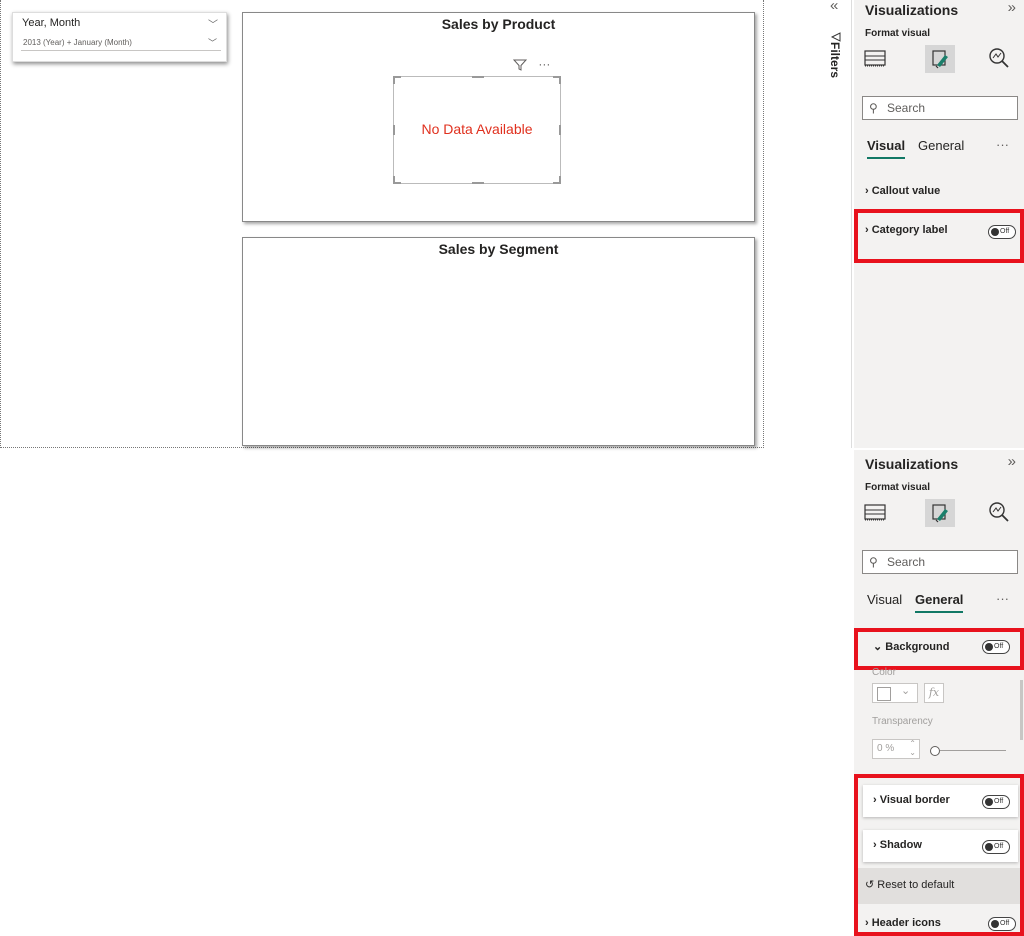 The image size is (1024, 936). I want to click on filters-label: Filters, so click(835, 60).